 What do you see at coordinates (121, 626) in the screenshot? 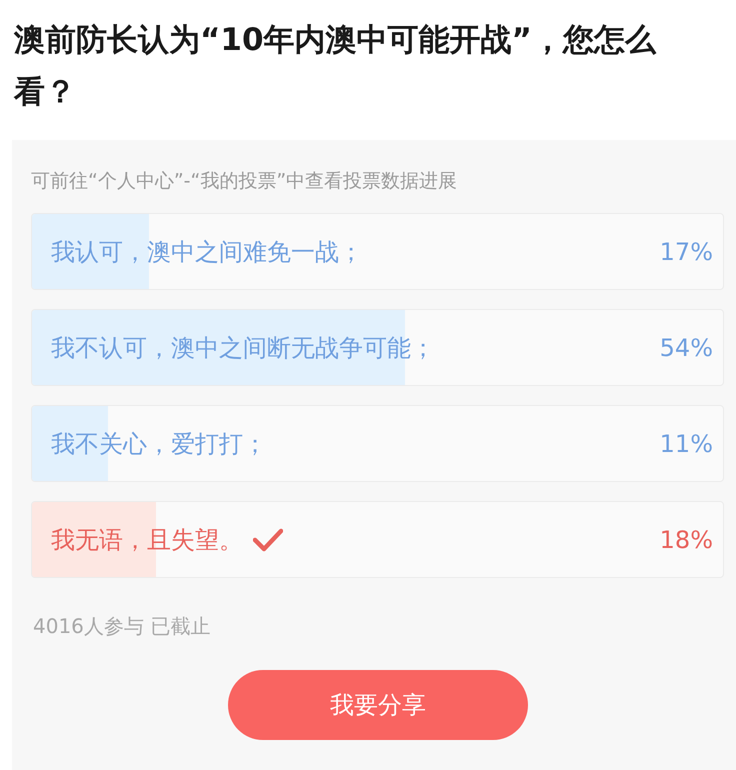
I see `participation-status: 4016人参与 已截止` at bounding box center [121, 626].